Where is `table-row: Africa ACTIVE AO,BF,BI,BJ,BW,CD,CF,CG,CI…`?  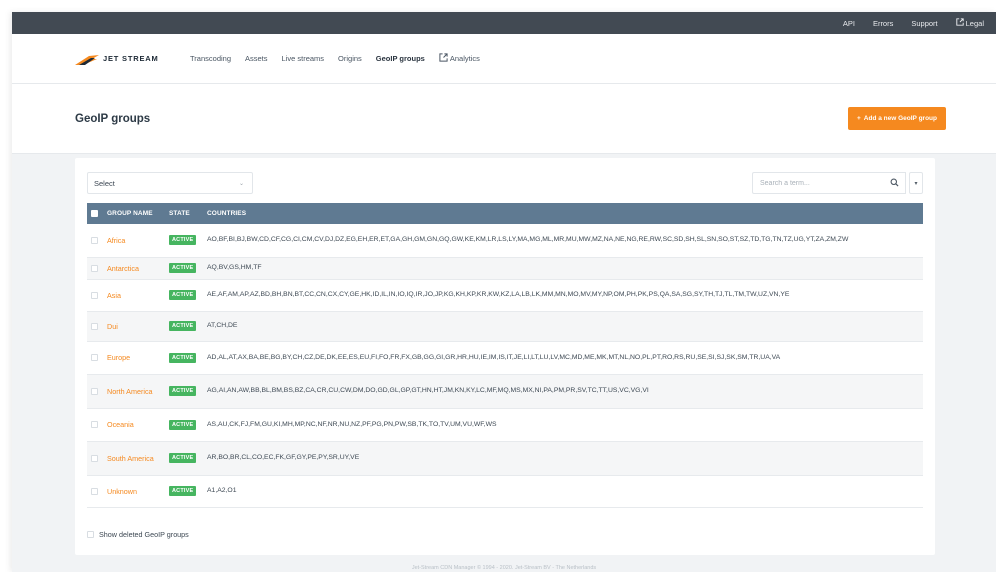 table-row: Africa ACTIVE AO,BF,BI,BJ,BW,CD,CF,CG,CI… is located at coordinates (505, 240).